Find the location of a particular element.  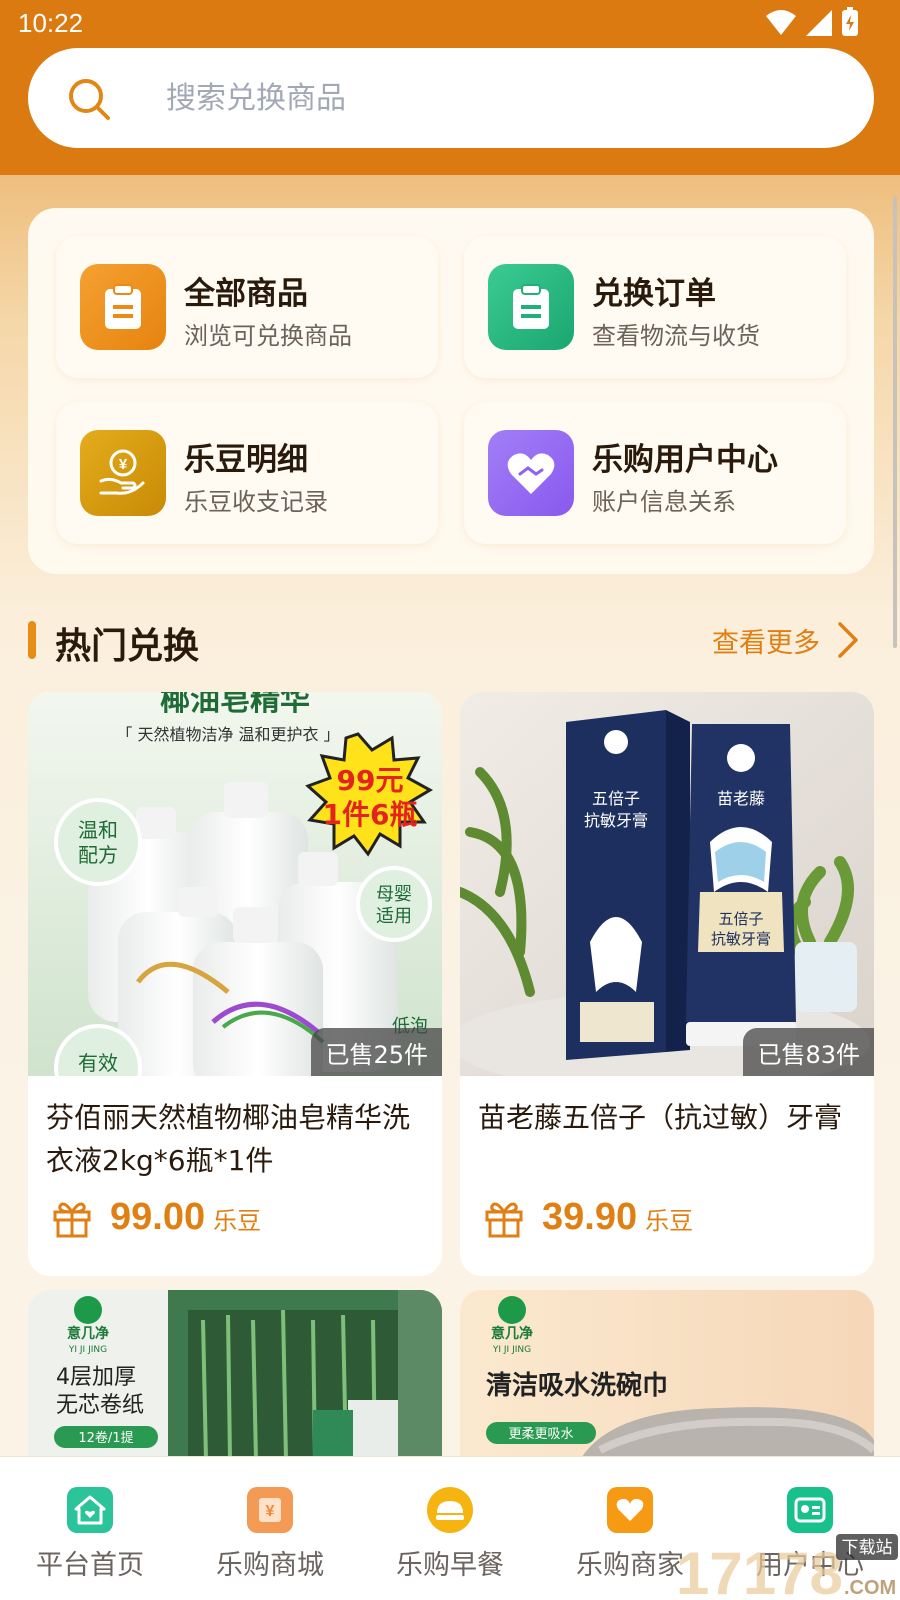

nav-label: 平台首页 is located at coordinates (90, 1565).